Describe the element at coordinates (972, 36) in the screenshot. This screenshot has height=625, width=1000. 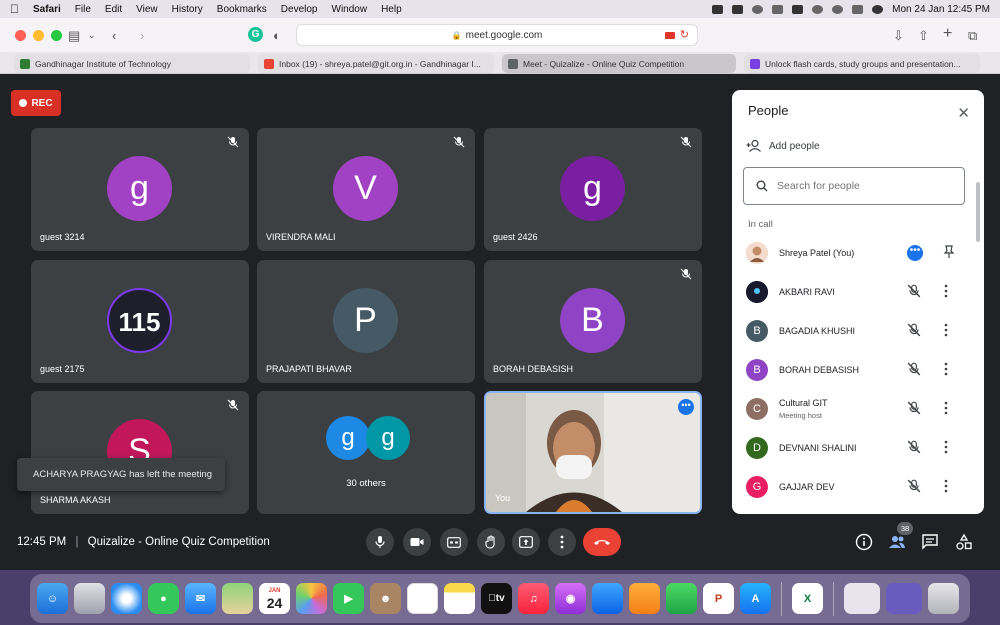
I see `tab-overview-icon: ⧉` at that location.